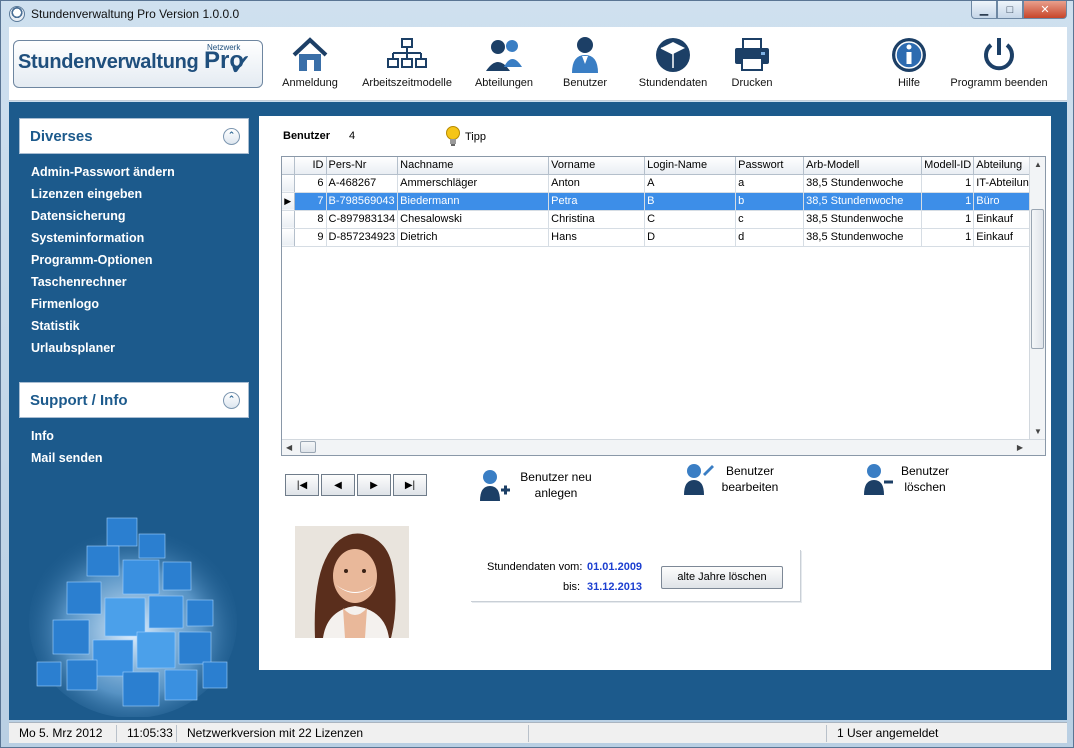 The height and width of the screenshot is (748, 1074). Describe the element at coordinates (310, 62) in the screenshot. I see `toolbar-anmeldung: Anmeldung` at that location.